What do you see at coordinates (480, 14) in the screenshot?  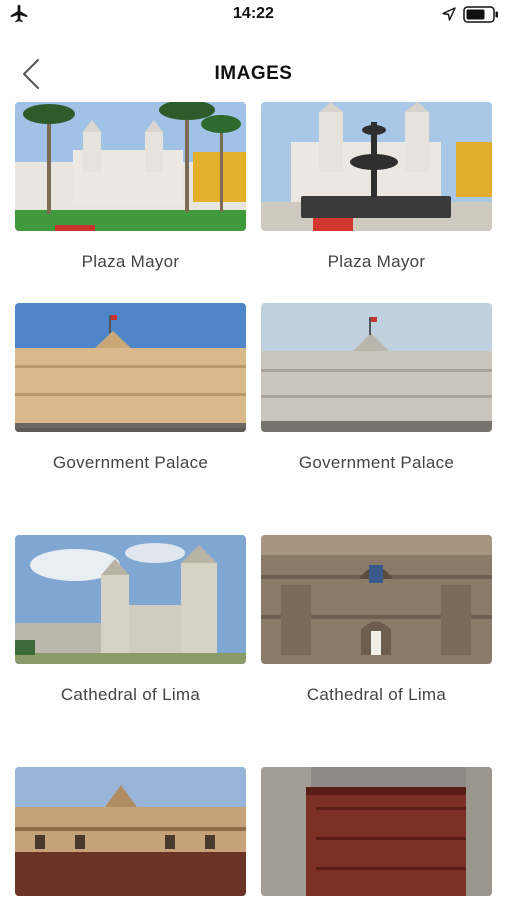 I see `battery-icon` at bounding box center [480, 14].